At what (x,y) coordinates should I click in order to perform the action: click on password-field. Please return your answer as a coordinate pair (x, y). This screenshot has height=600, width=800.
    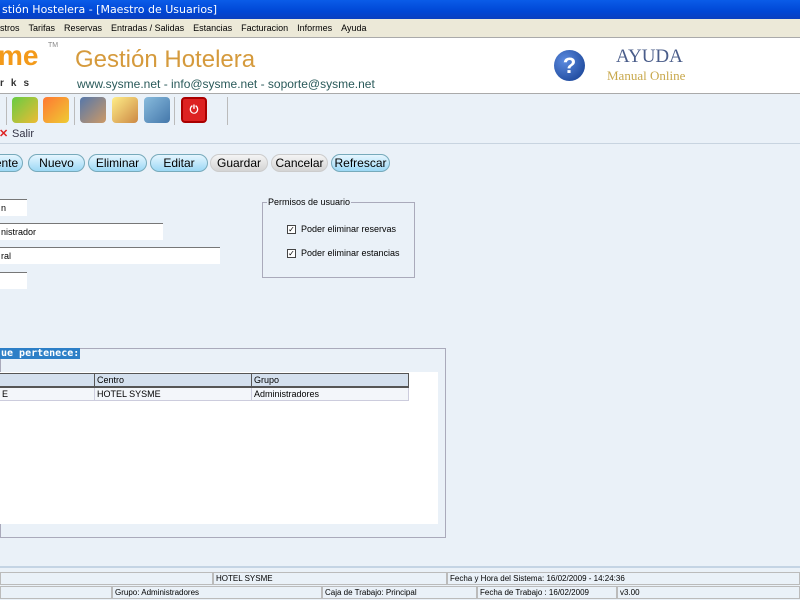
    Looking at the image, I should click on (13, 280).